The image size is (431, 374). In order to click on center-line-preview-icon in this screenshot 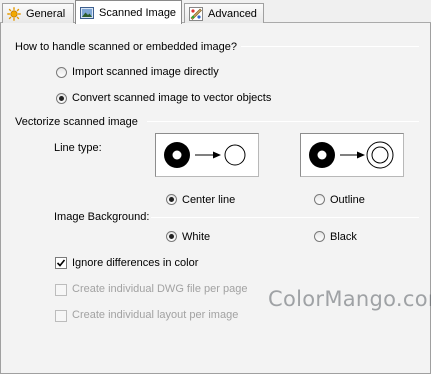, I will do `click(205, 155)`.